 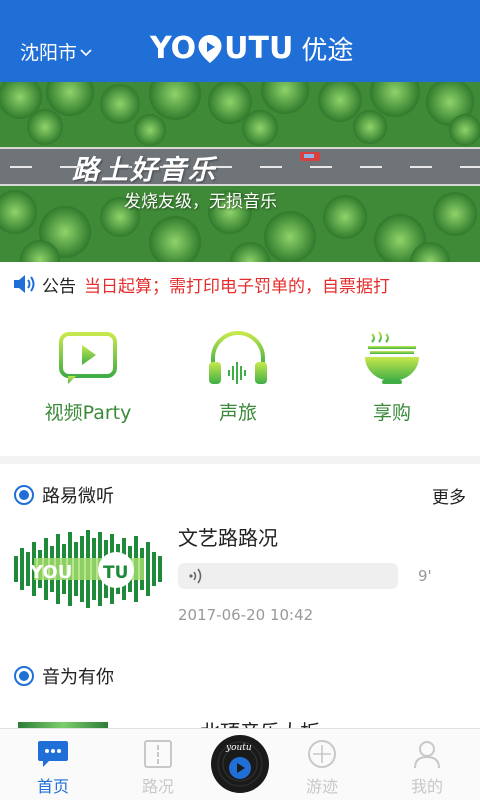 I want to click on tab-mine: 我的, so click(x=427, y=768).